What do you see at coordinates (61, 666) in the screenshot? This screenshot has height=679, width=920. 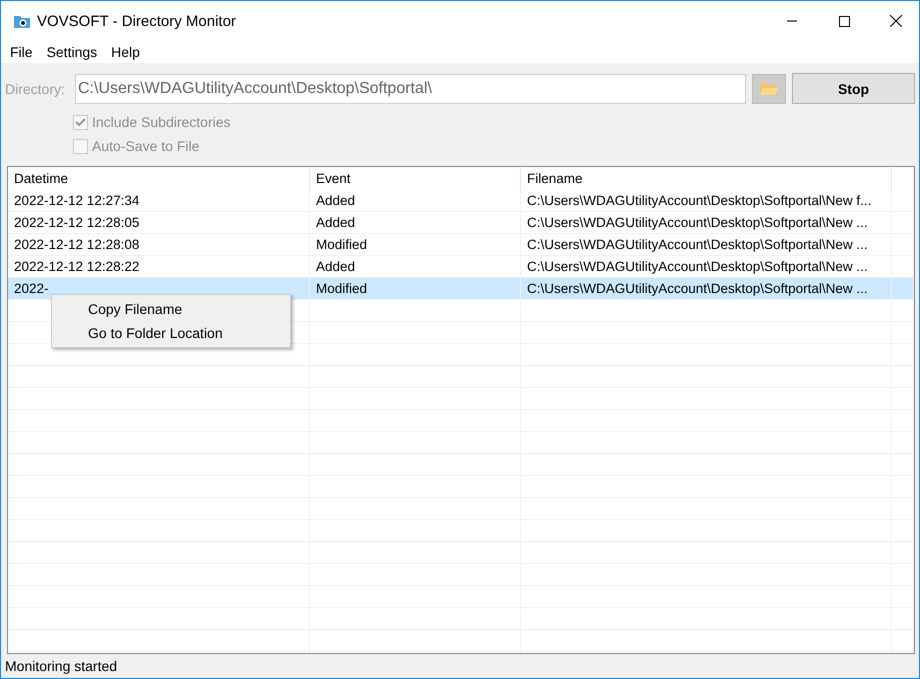 I see `status-text: Monitoring started` at bounding box center [61, 666].